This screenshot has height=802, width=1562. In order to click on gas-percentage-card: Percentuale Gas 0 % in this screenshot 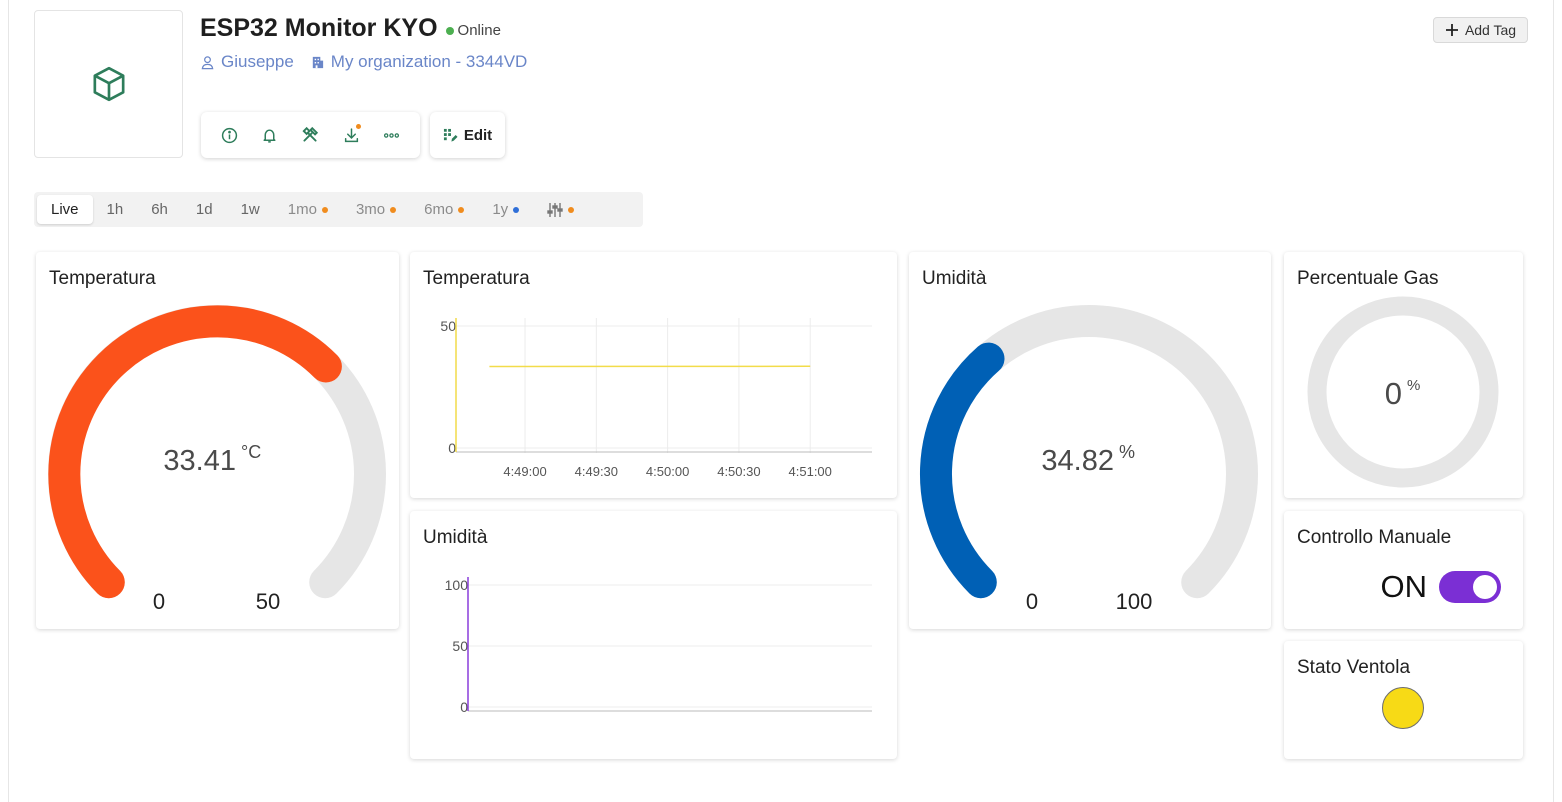, I will do `click(1403, 375)`.